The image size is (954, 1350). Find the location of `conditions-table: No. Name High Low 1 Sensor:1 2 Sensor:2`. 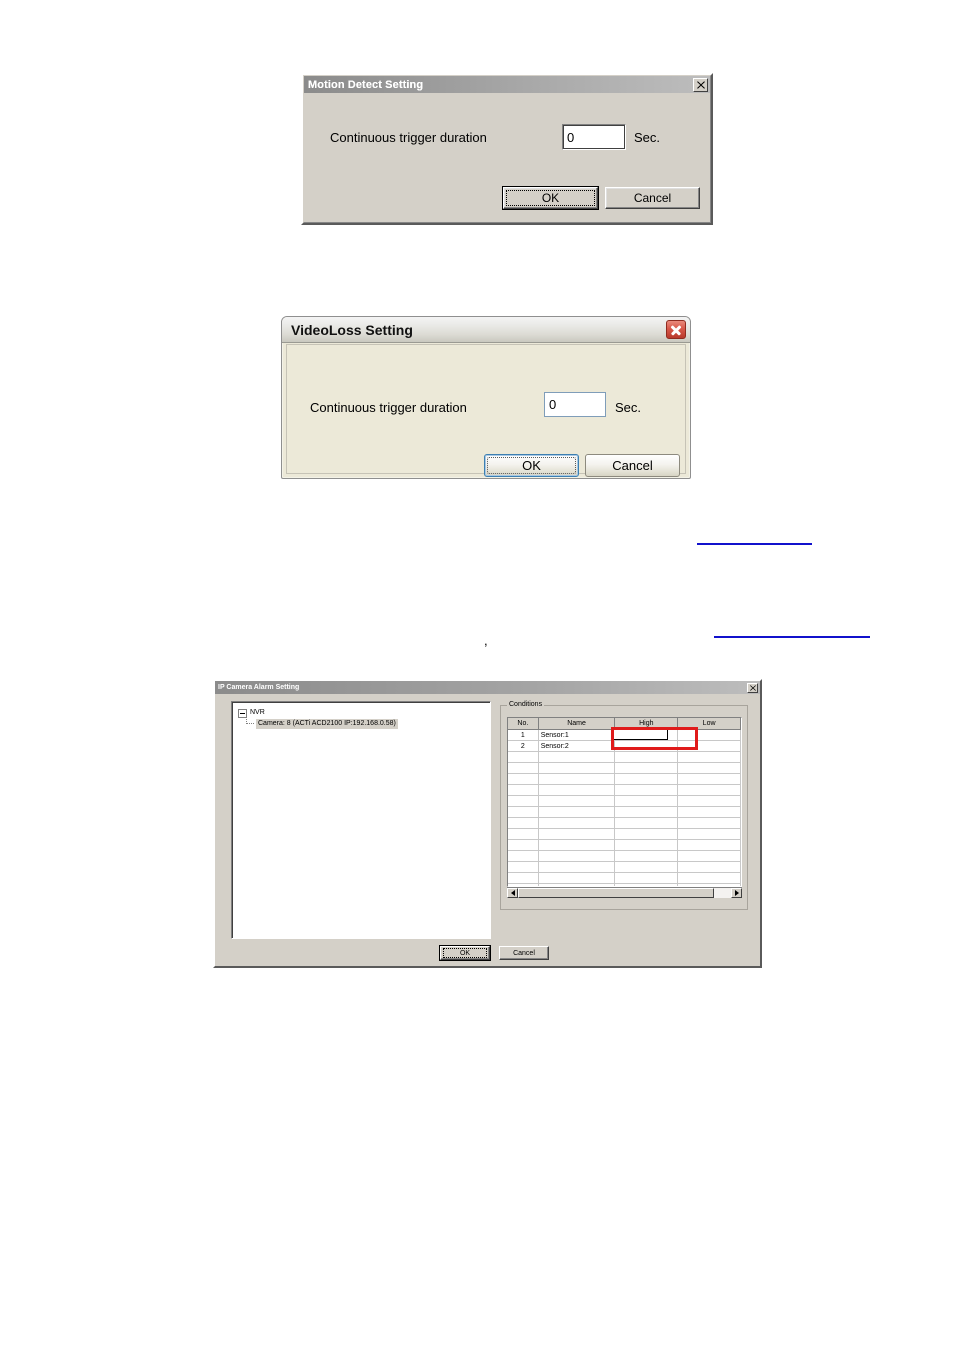

conditions-table: No. Name High Low 1 Sensor:1 2 Sensor:2 is located at coordinates (624, 802).